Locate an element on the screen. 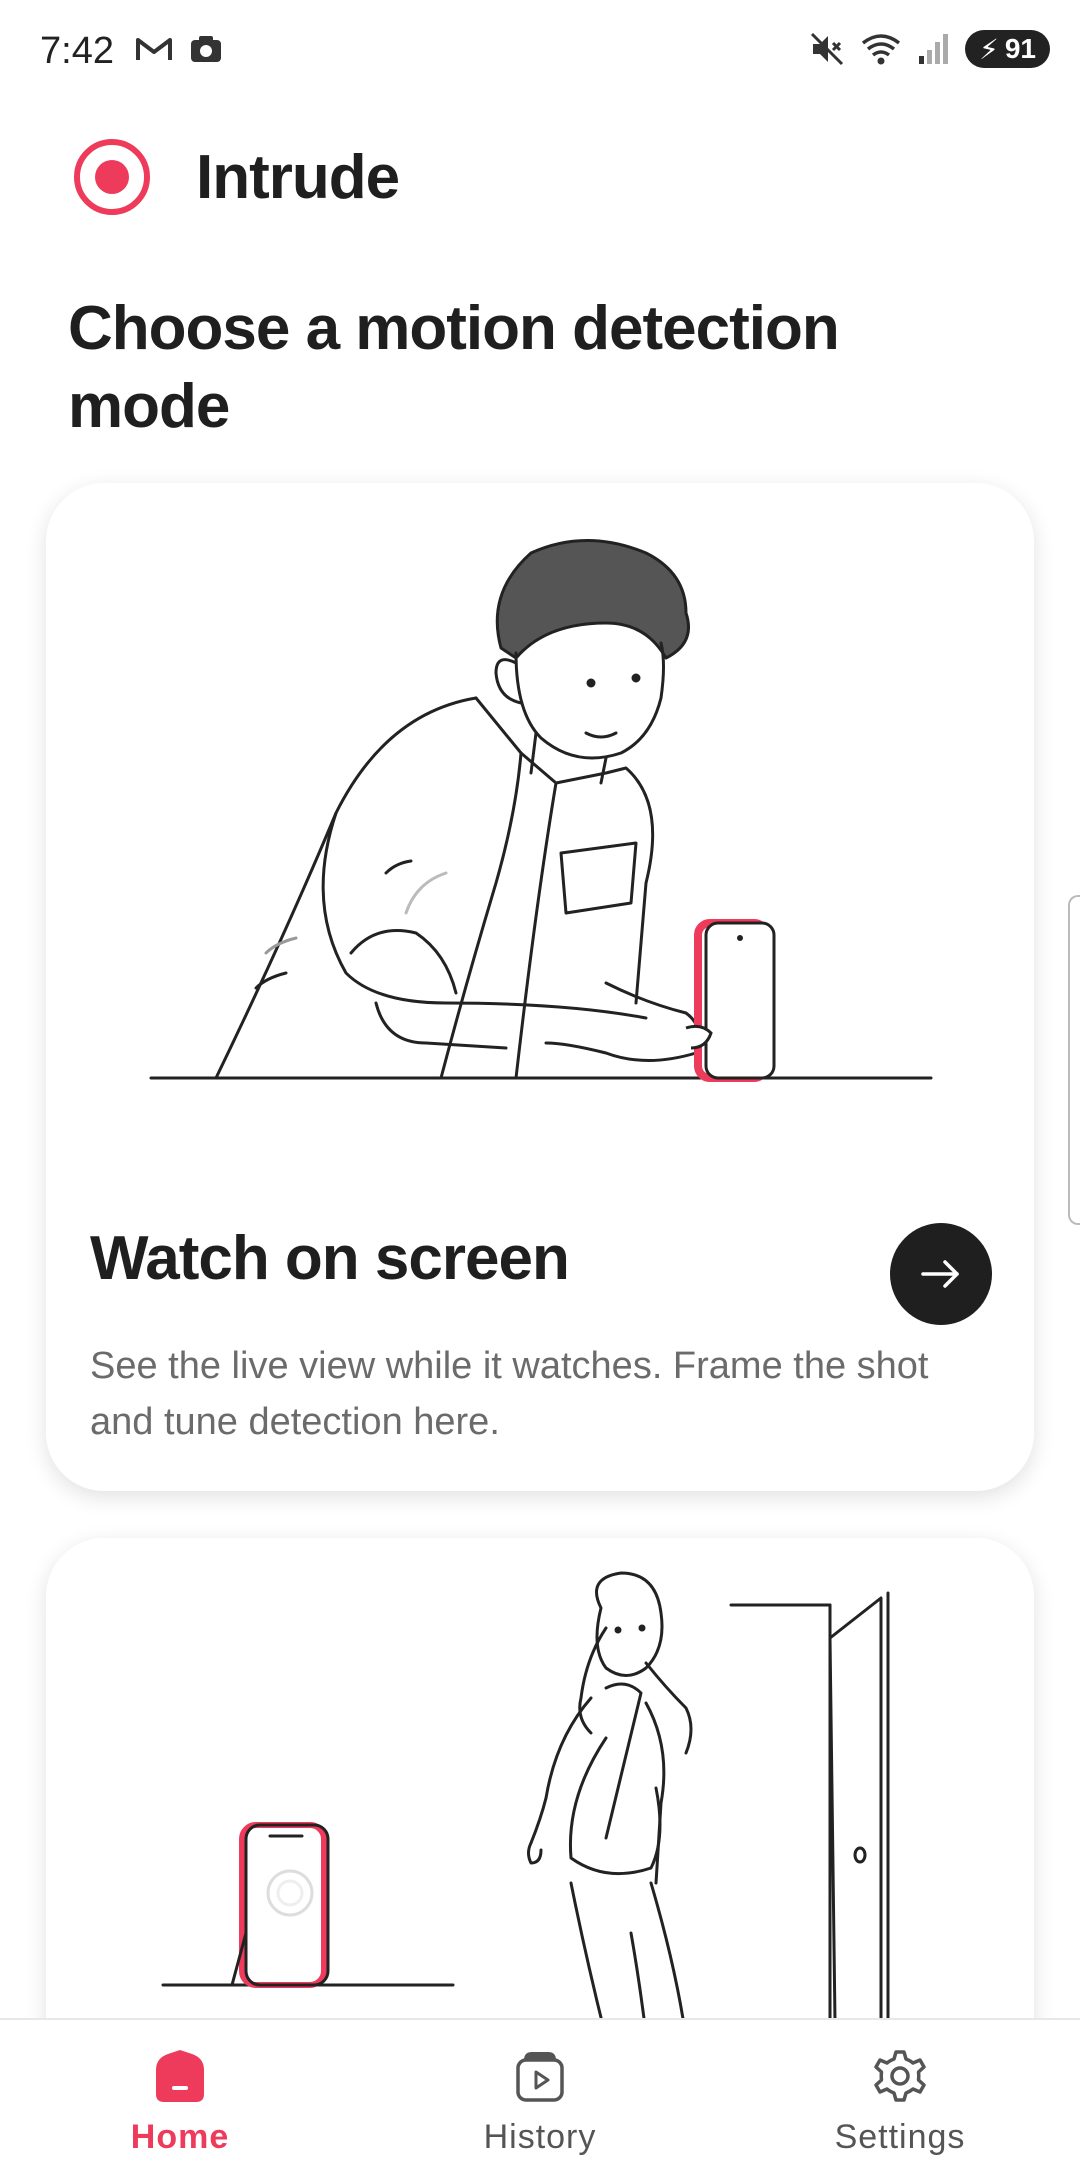 This screenshot has width=1080, height=2180. status-time: 7:42 is located at coordinates (77, 51).